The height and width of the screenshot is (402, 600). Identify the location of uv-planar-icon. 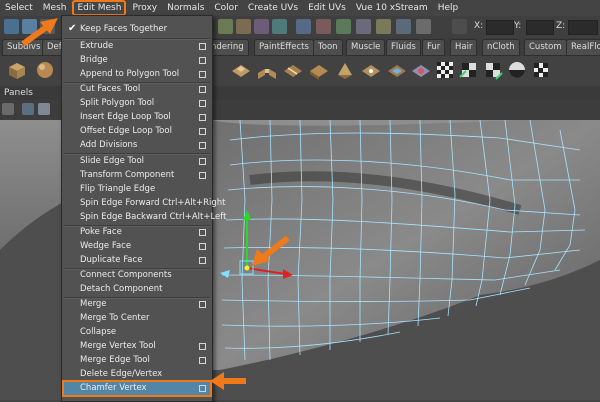
(469, 70).